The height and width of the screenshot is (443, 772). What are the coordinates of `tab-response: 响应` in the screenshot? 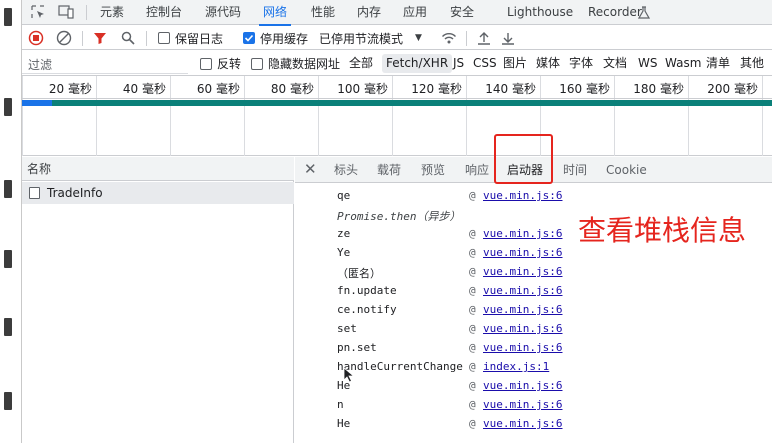 It's located at (477, 170).